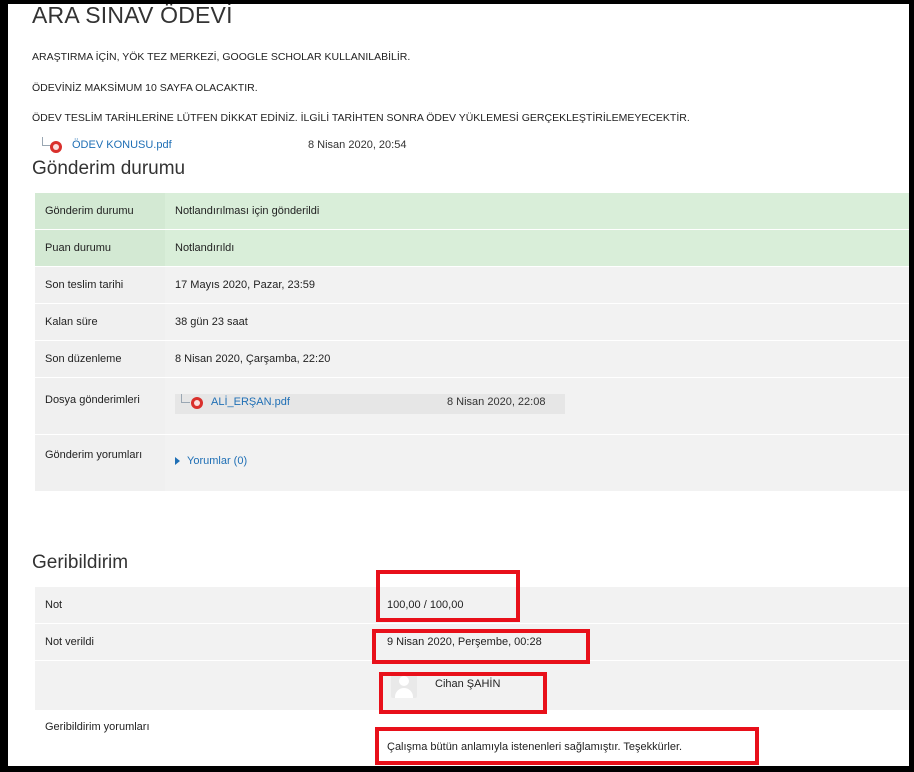 This screenshot has width=914, height=772. What do you see at coordinates (71, 322) in the screenshot?
I see `row-label: Kalan süre` at bounding box center [71, 322].